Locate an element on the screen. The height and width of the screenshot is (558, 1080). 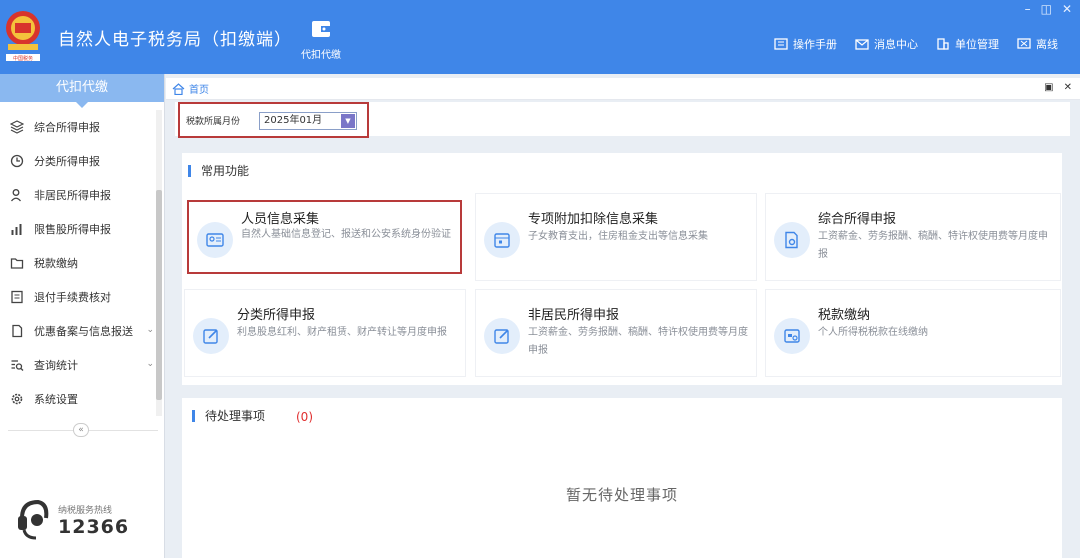
card-personnel-info: 人员信息采集 自然人基础信息登记、报送和公安系统身份验证 is located at coordinates (324, 237).